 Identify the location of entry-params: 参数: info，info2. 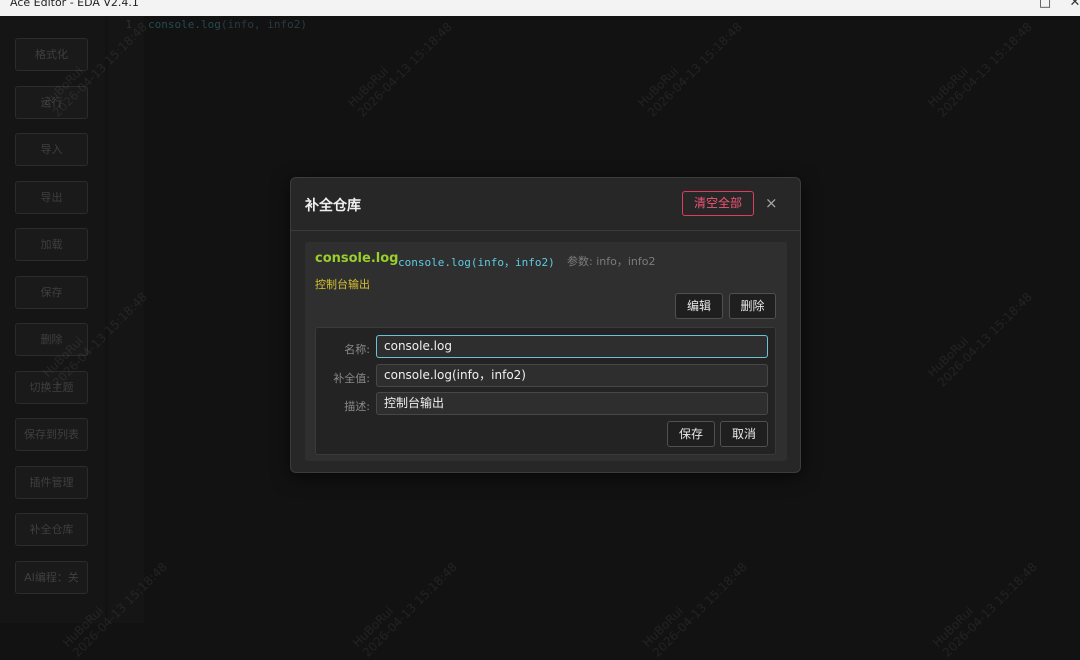
(611, 261).